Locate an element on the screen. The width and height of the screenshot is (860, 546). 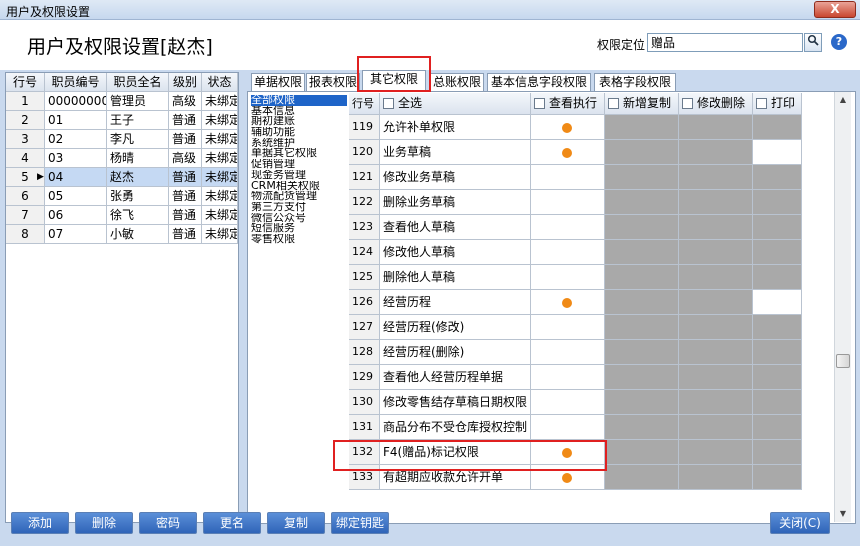
permission-row: 122 删除业务草稿 is located at coordinates (577, 202).